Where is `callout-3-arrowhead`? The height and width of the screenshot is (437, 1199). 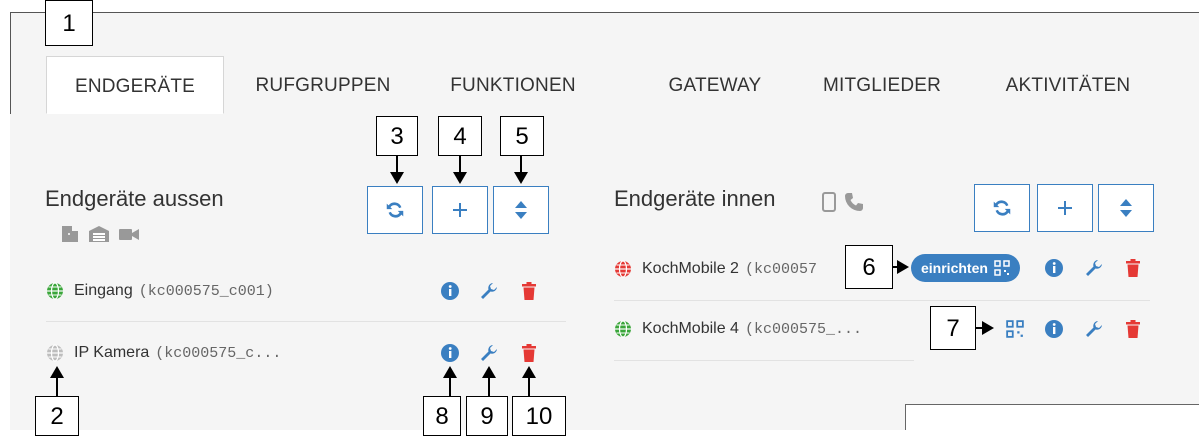 callout-3-arrowhead is located at coordinates (397, 178).